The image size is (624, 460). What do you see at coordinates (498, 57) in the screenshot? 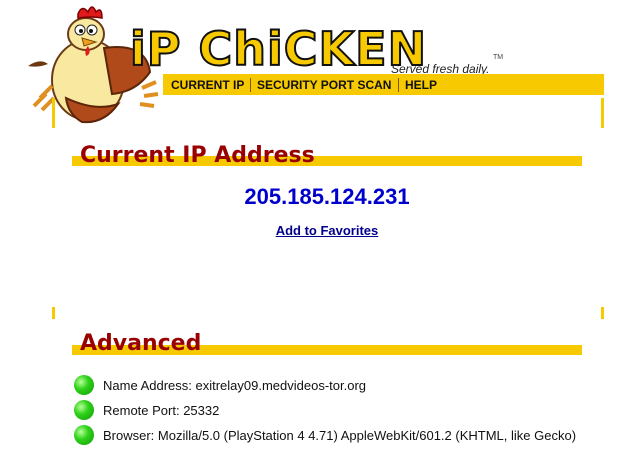
I see `trademark: TM` at bounding box center [498, 57].